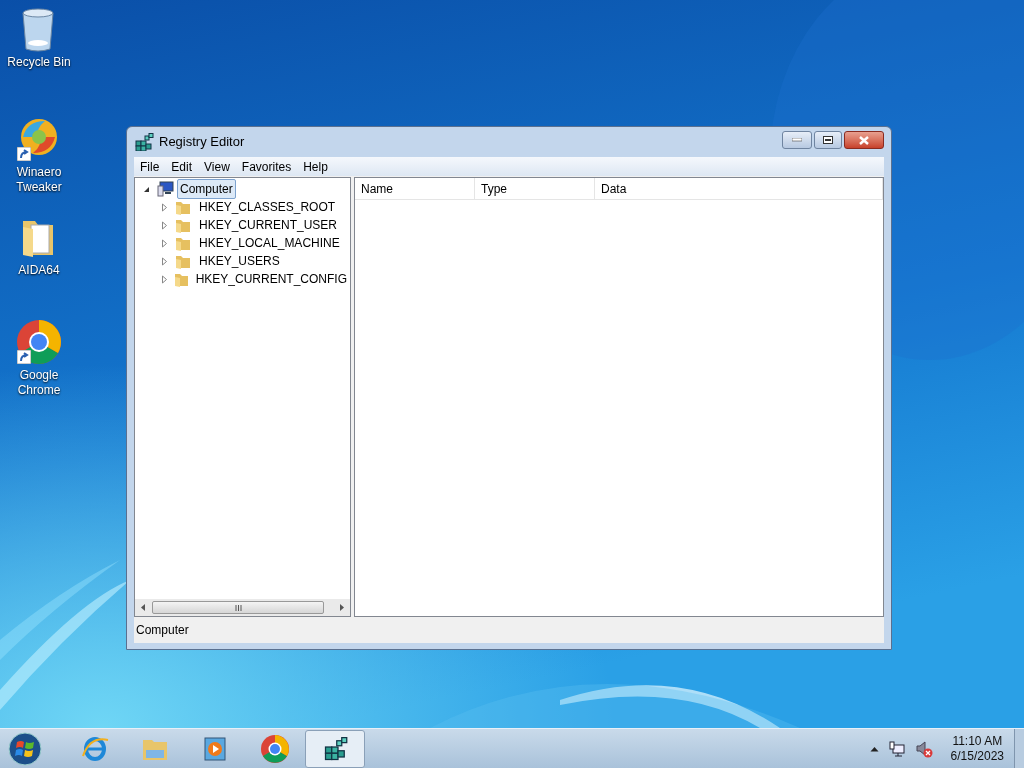  What do you see at coordinates (39, 270) in the screenshot?
I see `desktop-icon-label: AIDA64` at bounding box center [39, 270].